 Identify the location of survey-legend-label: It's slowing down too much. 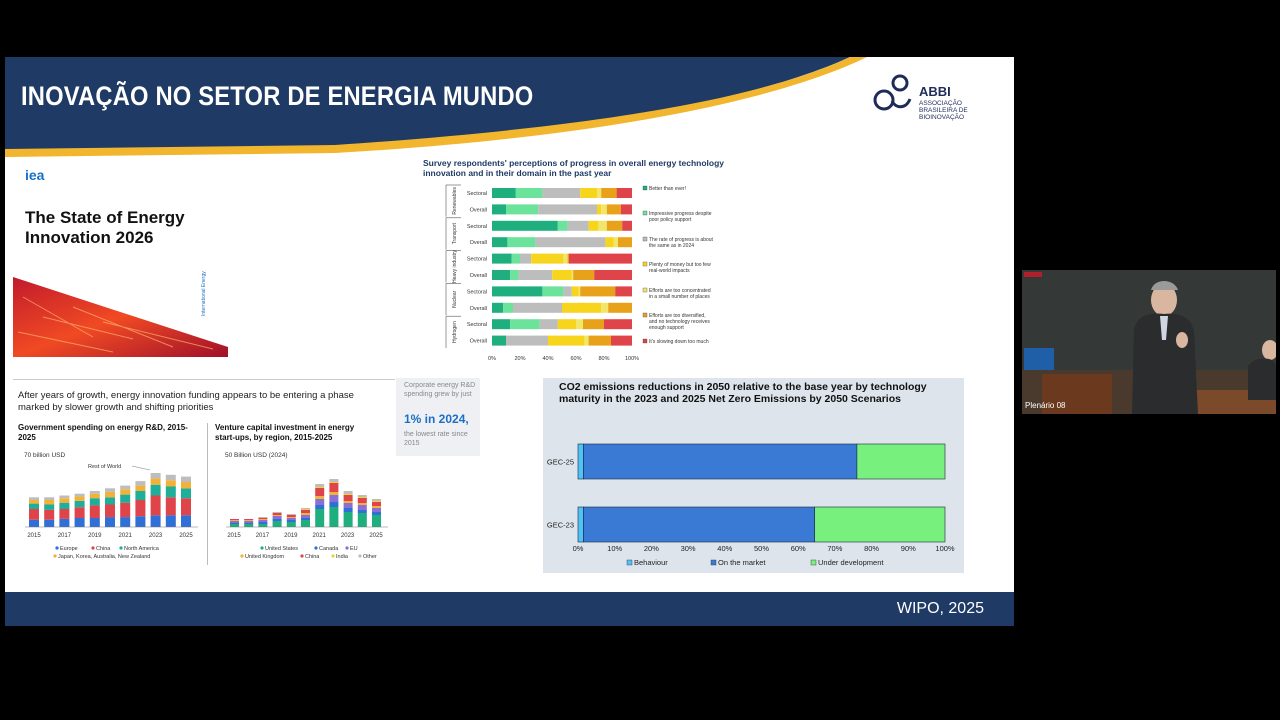
(679, 342).